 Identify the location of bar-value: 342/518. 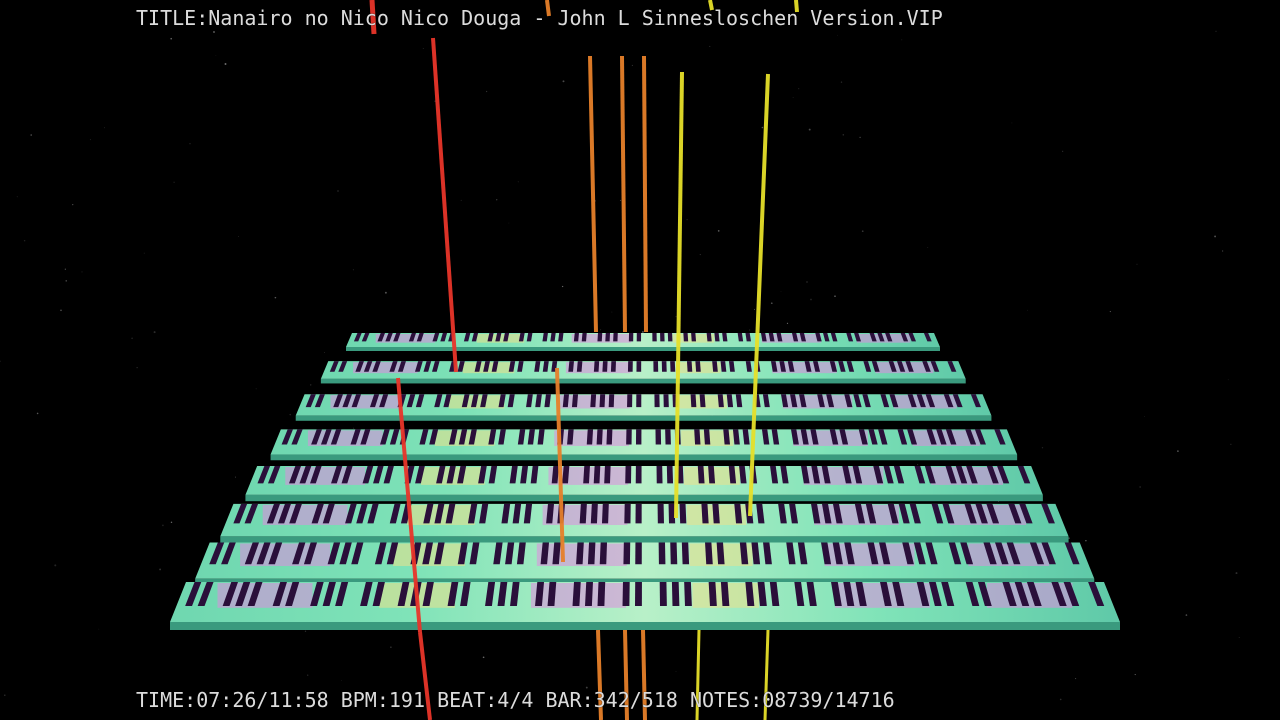
(635, 700).